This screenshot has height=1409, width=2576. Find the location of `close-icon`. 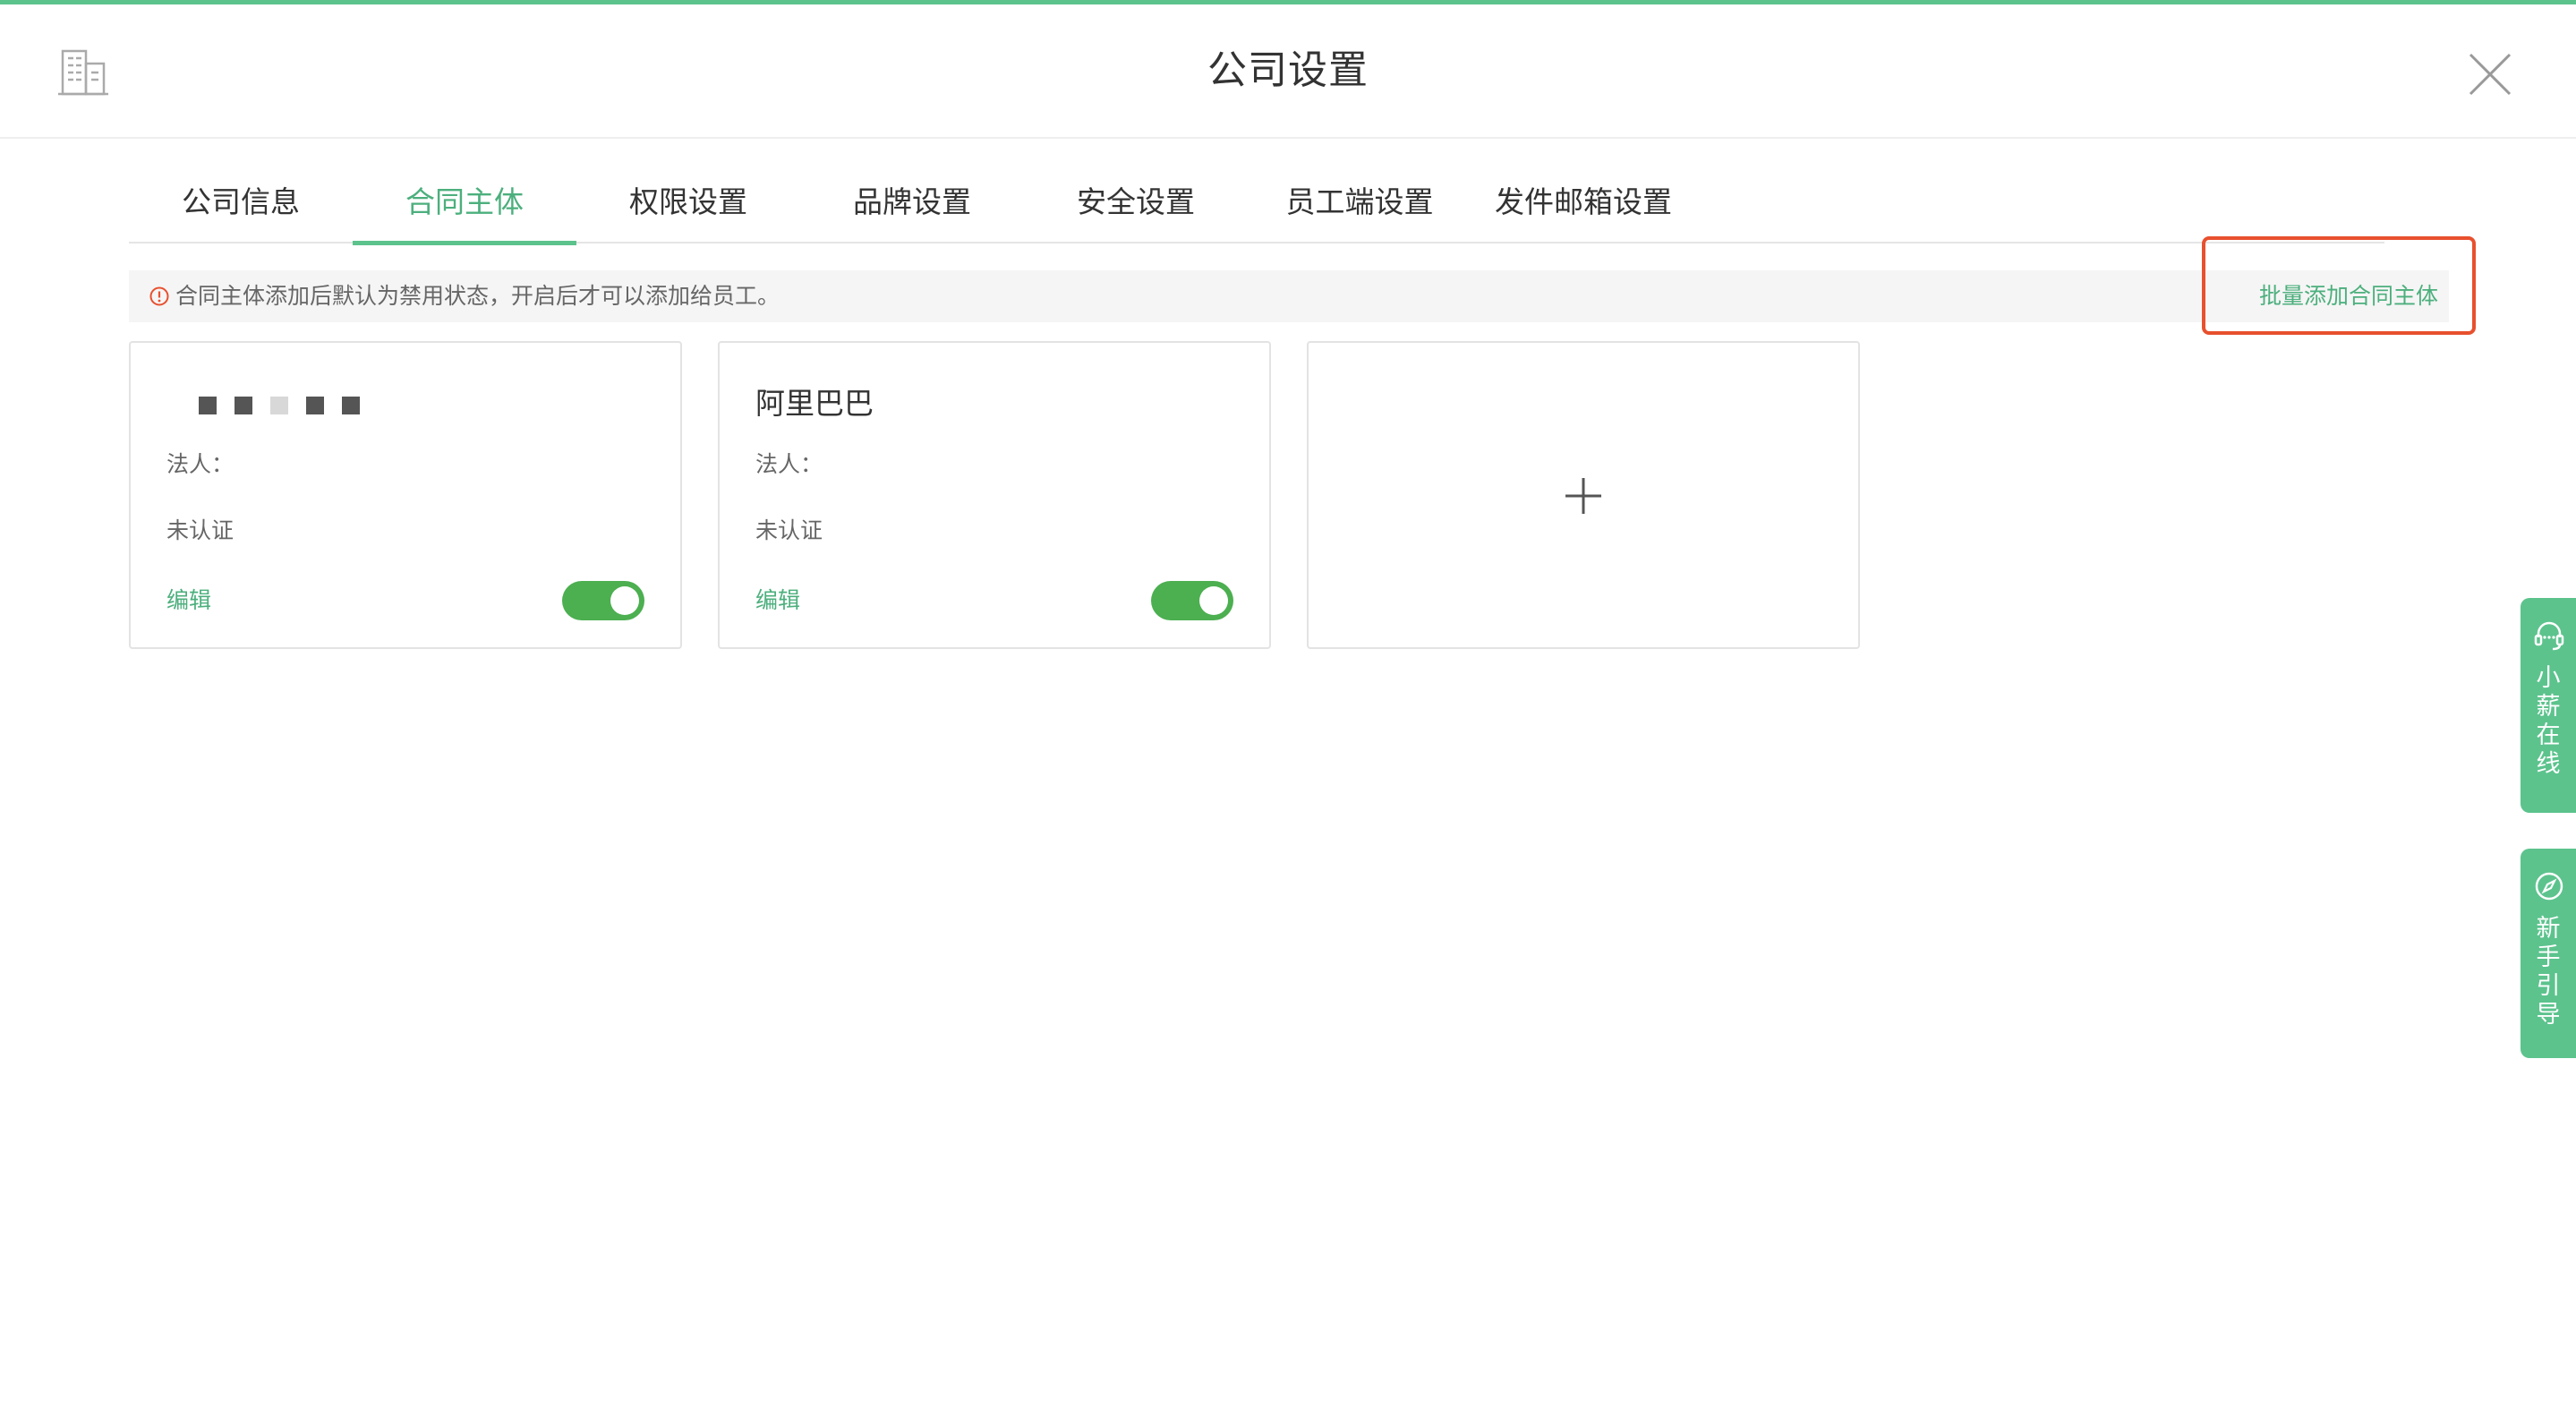

close-icon is located at coordinates (2490, 74).